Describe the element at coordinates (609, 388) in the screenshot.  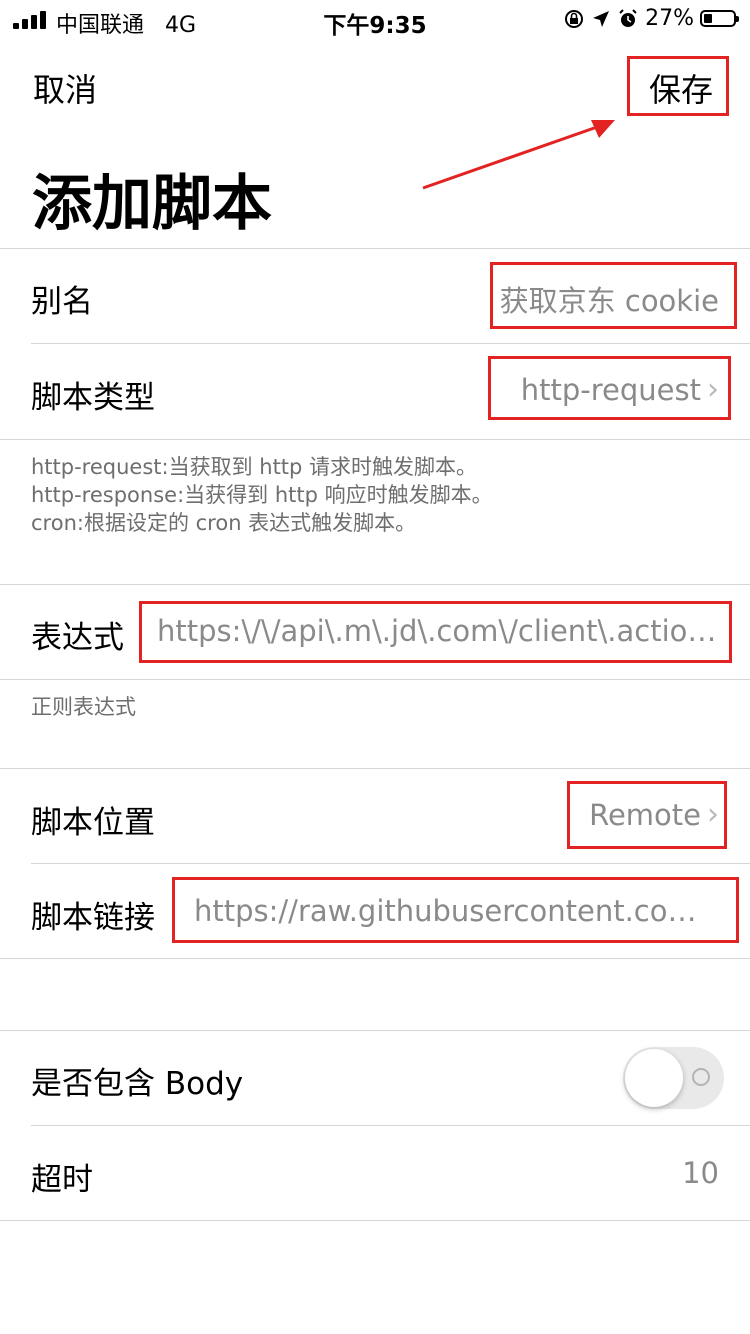
I see `script-type-highlight-box` at that location.